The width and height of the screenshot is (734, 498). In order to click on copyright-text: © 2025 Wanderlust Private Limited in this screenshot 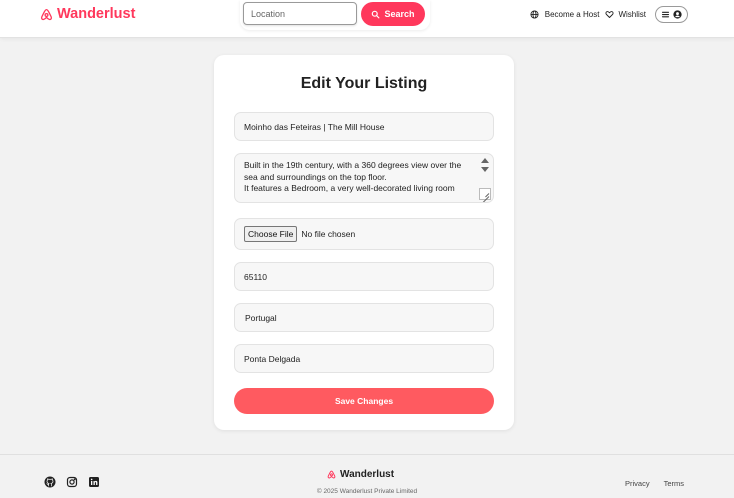, I will do `click(367, 491)`.